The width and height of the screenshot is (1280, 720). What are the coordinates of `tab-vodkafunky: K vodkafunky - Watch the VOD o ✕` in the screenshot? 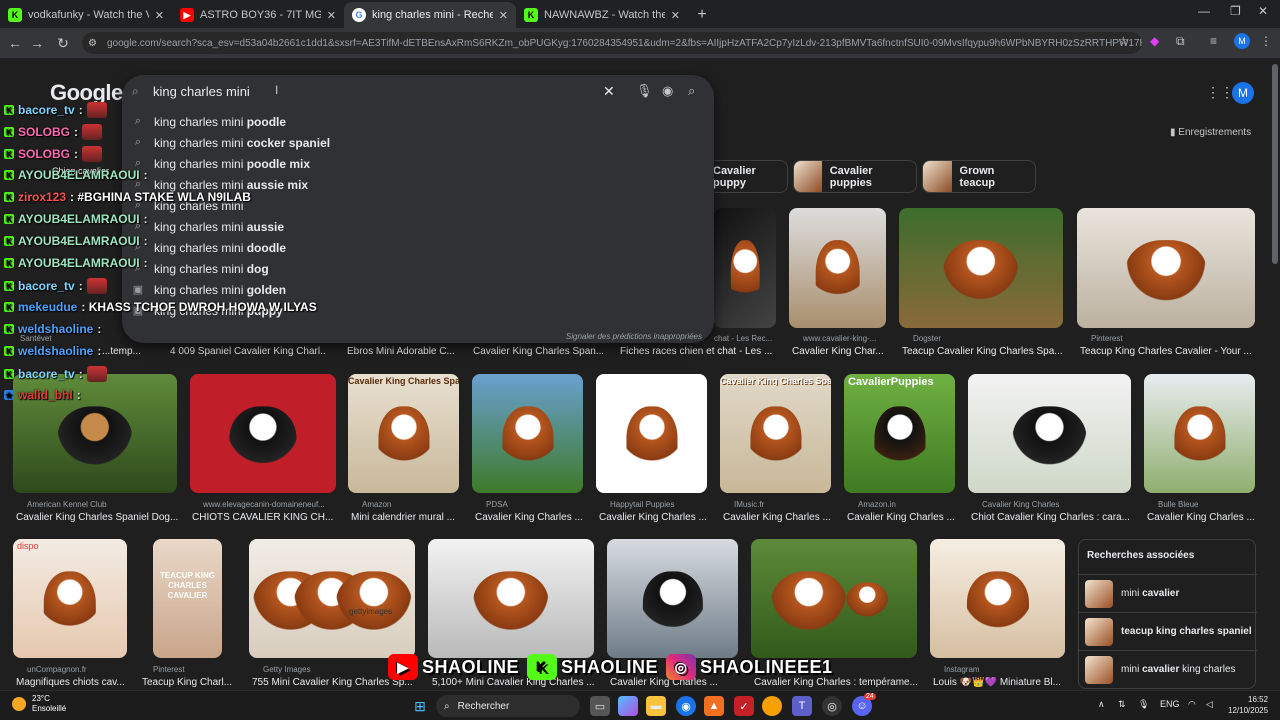 It's located at (86, 15).